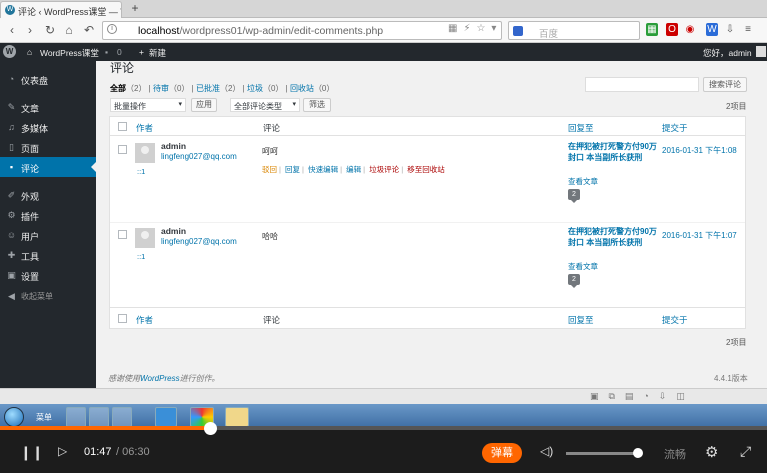 The height and width of the screenshot is (473, 767). Describe the element at coordinates (730, 29) in the screenshot. I see `download-icon: ⇩` at that location.